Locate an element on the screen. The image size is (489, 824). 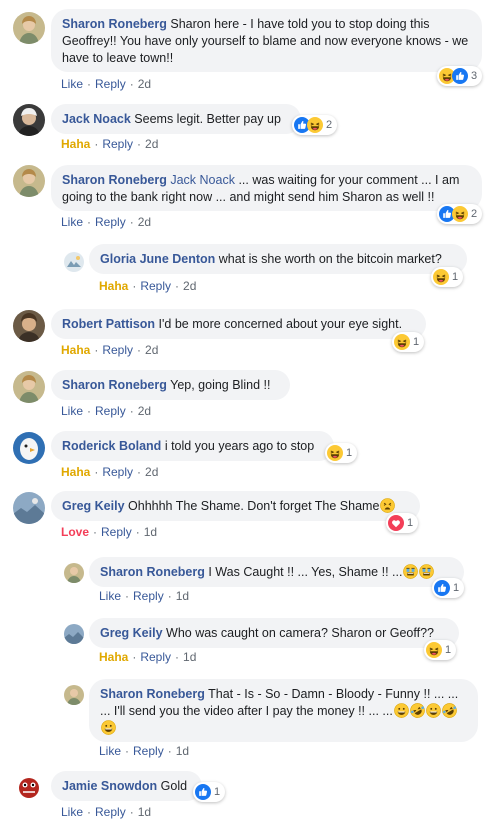
comment-text: i told you years ago to stop is located at coordinates (239, 446).